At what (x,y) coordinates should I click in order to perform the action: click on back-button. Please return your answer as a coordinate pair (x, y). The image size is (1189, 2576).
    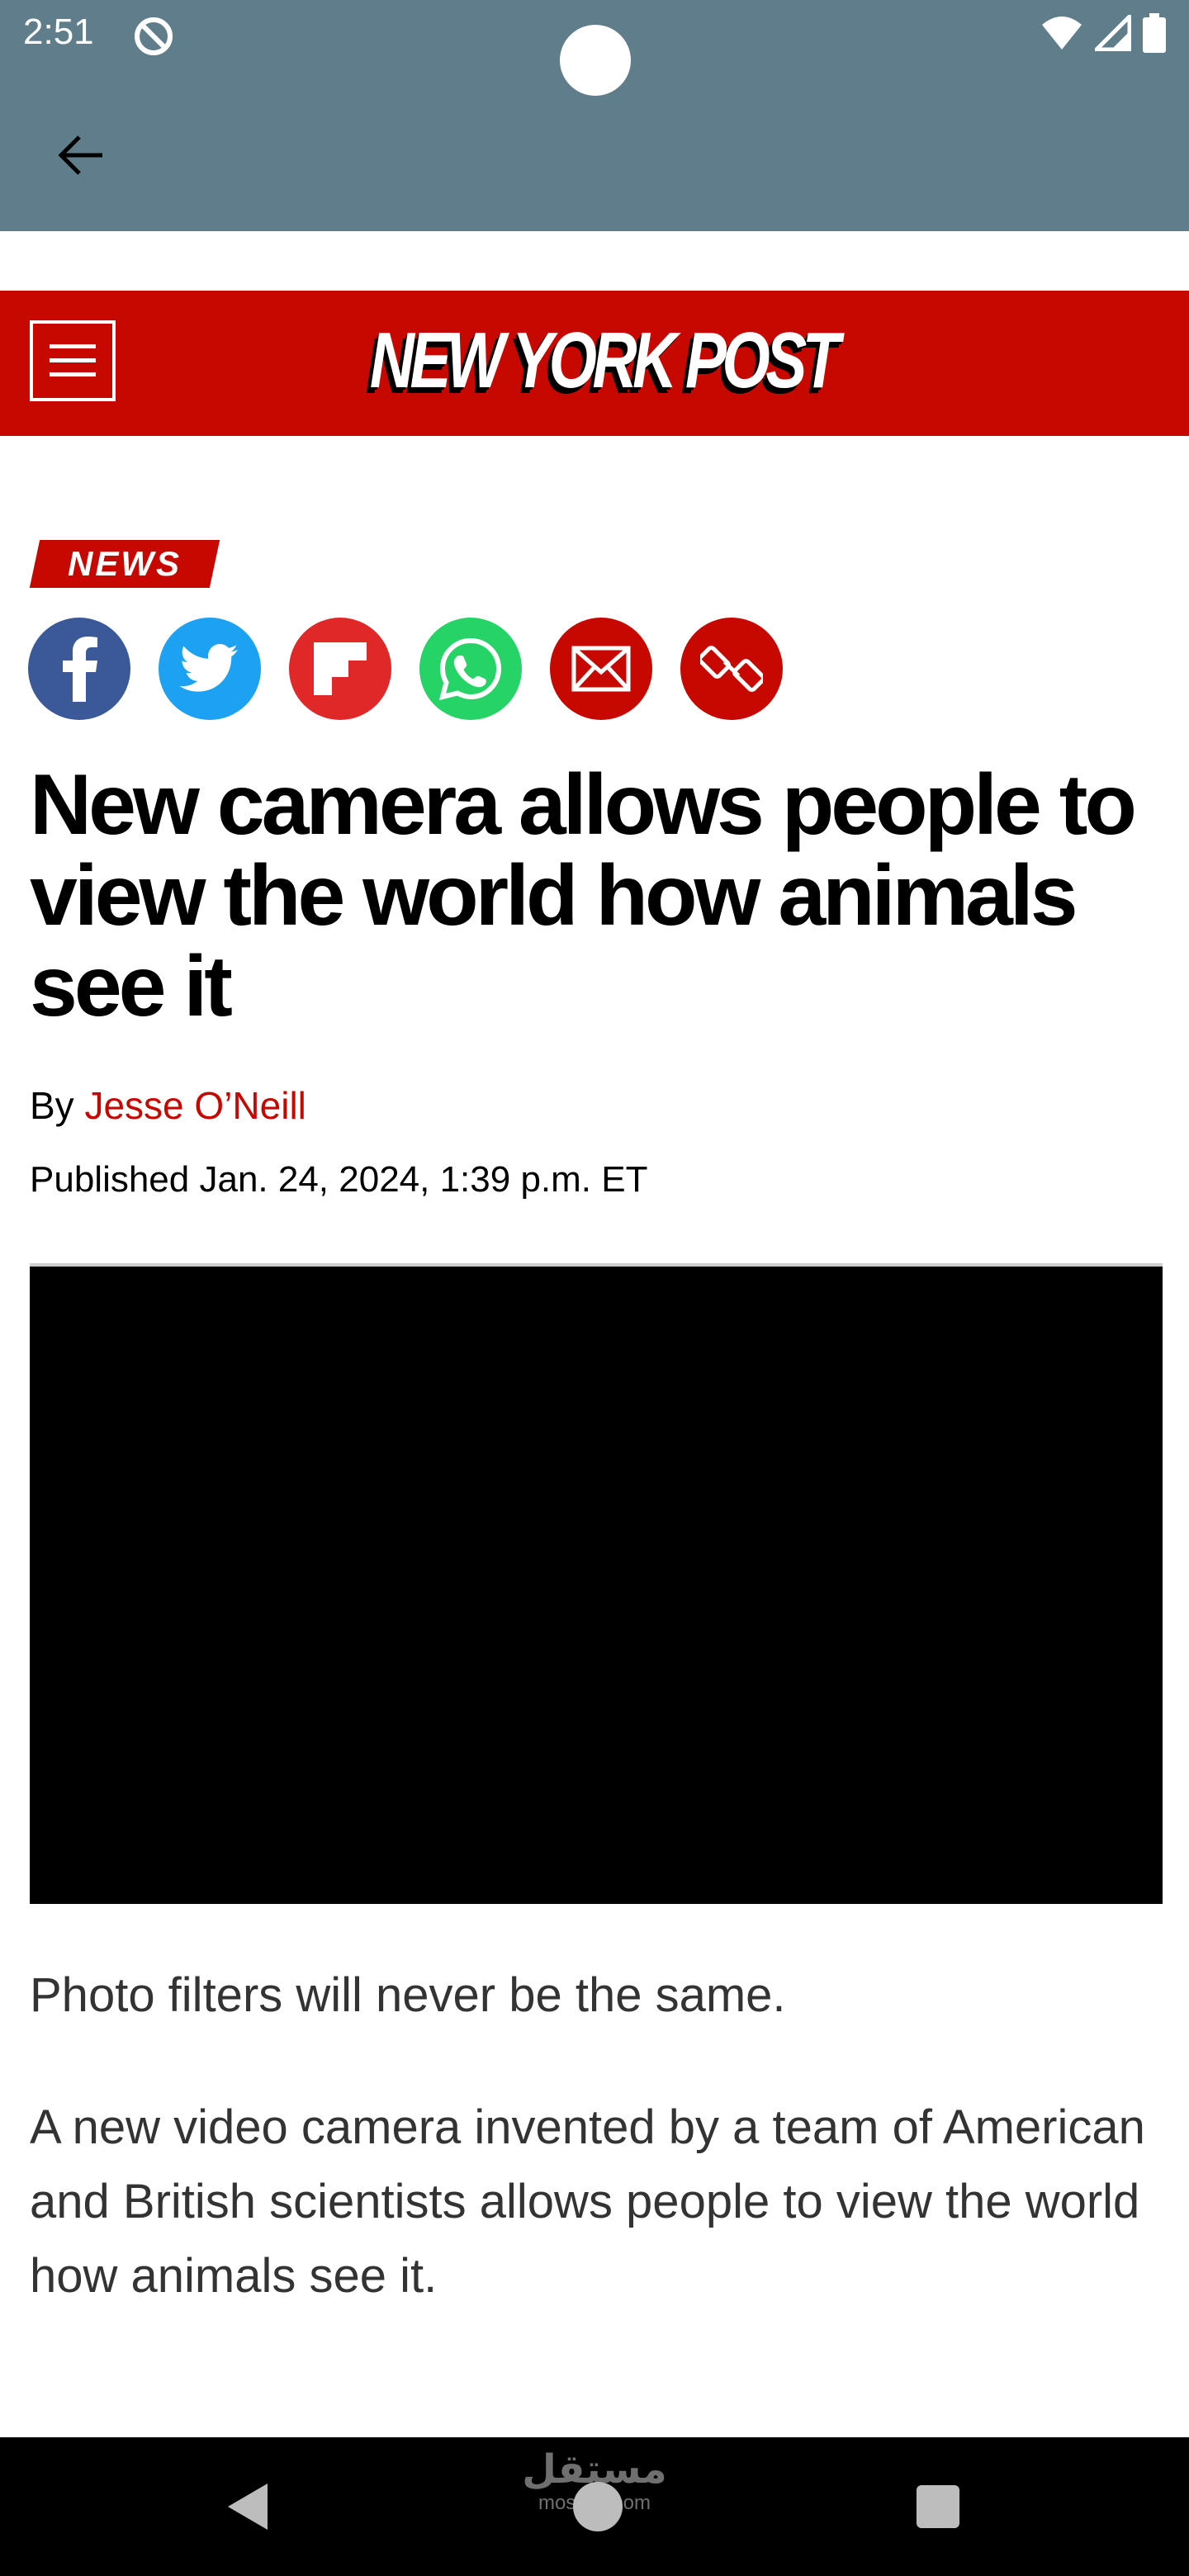
    Looking at the image, I should click on (81, 155).